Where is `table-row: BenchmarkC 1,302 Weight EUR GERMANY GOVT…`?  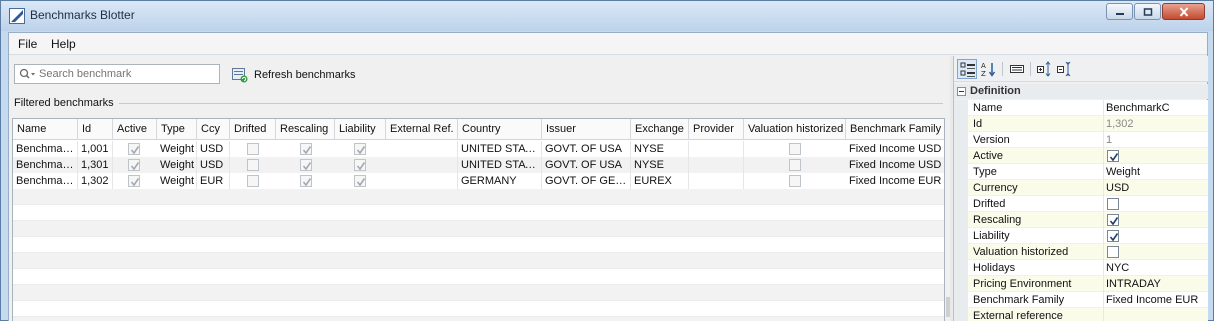 table-row: BenchmarkC 1,302 Weight EUR GERMANY GOVT… is located at coordinates (478, 181).